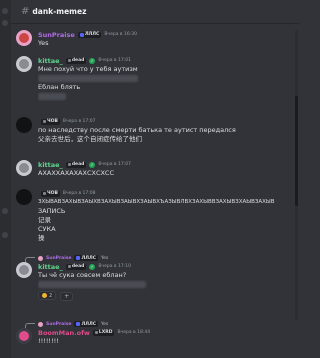 The image size is (320, 358). Describe the element at coordinates (89, 34) in the screenshot. I see `guild-tag: ЛЛЛС` at that location.